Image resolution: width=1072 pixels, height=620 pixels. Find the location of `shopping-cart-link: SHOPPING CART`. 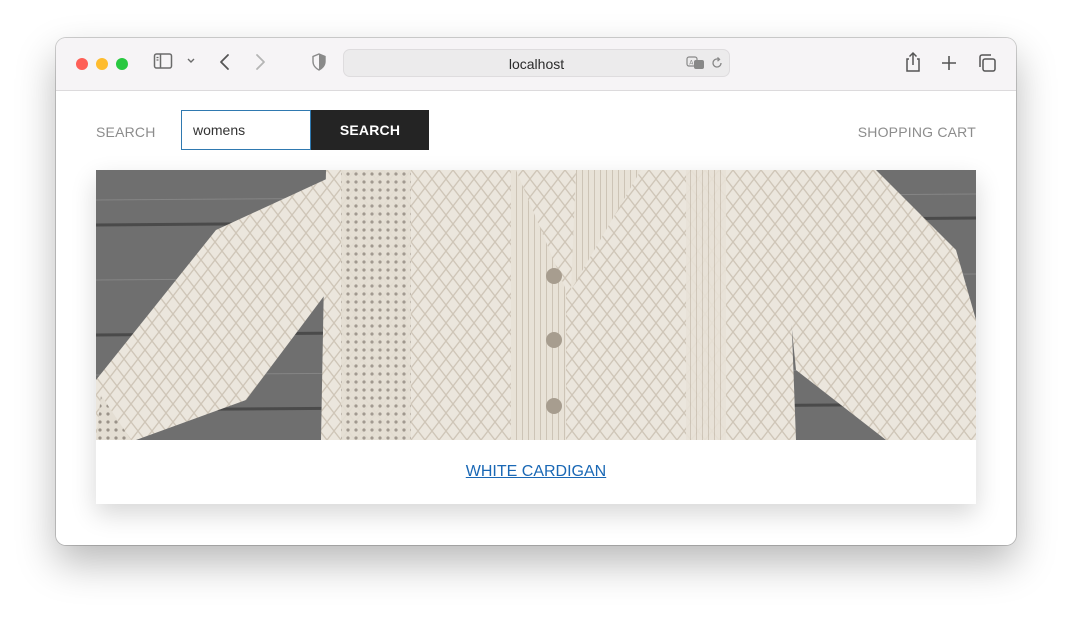

shopping-cart-link: SHOPPING CART is located at coordinates (917, 132).